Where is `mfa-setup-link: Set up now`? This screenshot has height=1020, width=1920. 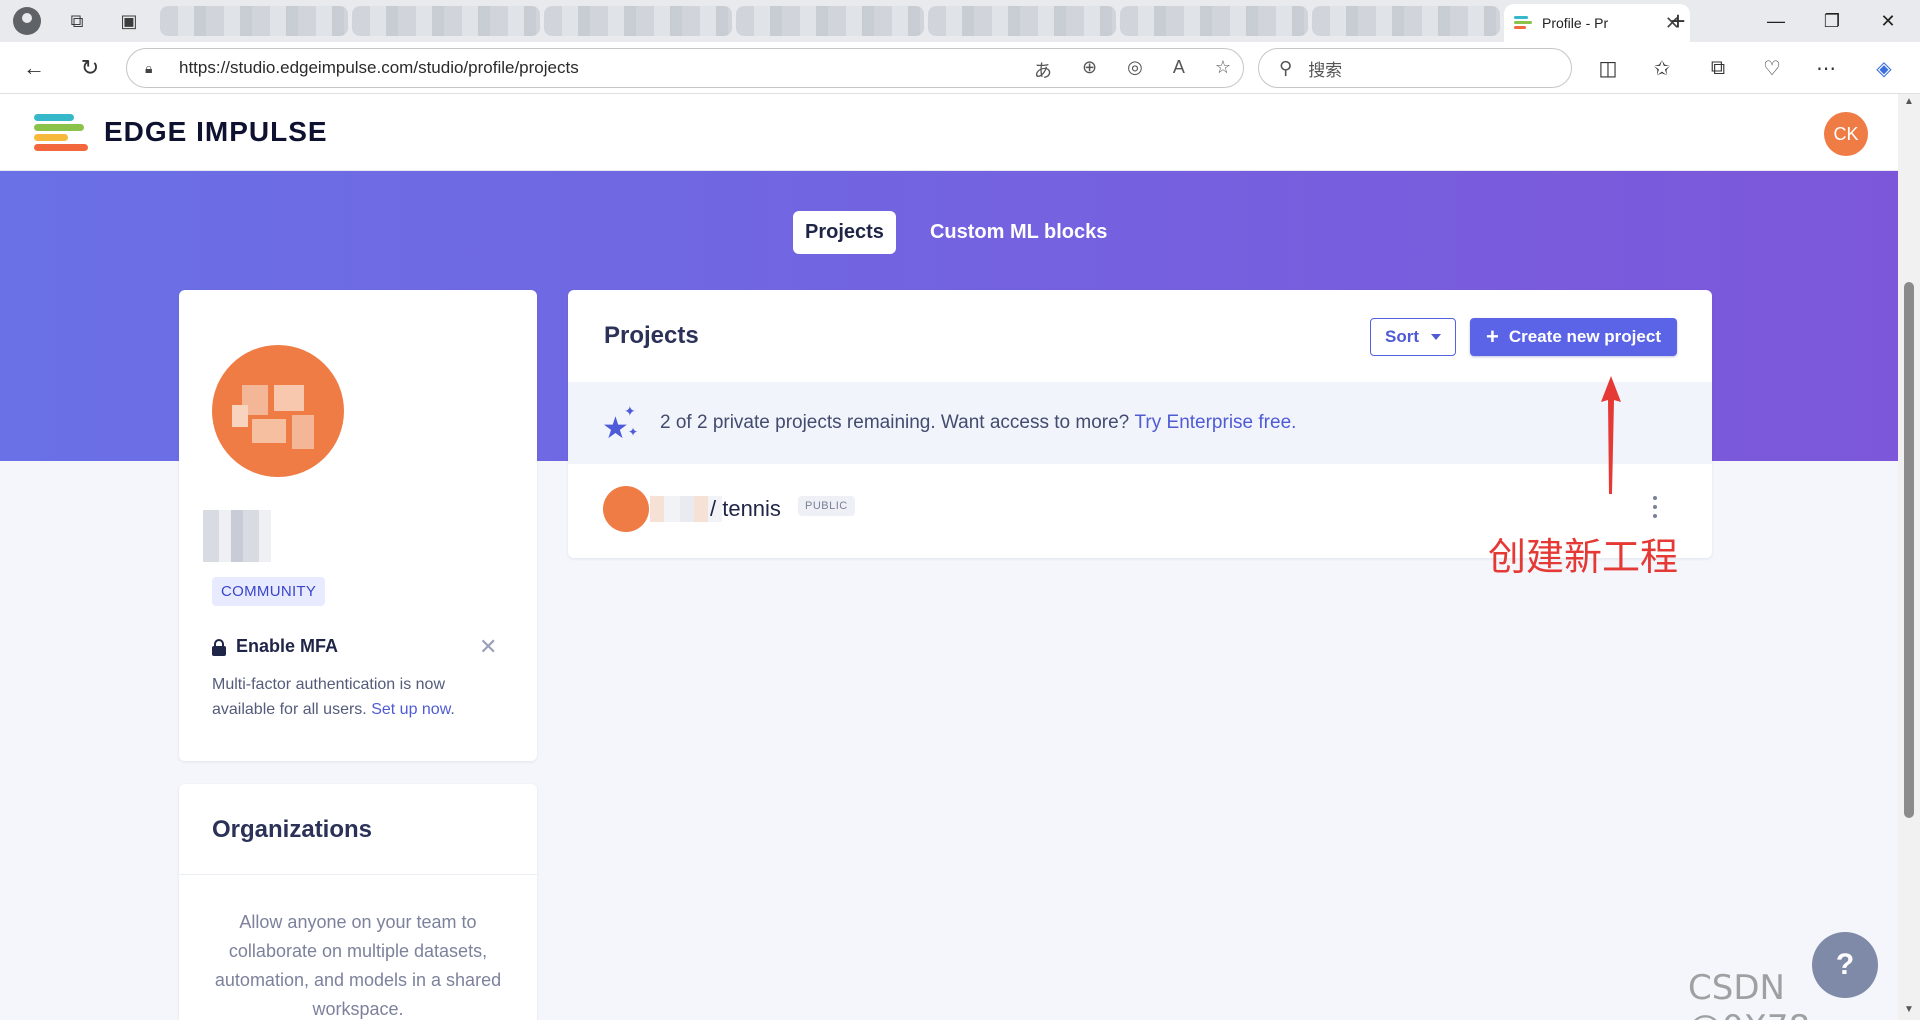
mfa-setup-link: Set up now is located at coordinates (410, 709).